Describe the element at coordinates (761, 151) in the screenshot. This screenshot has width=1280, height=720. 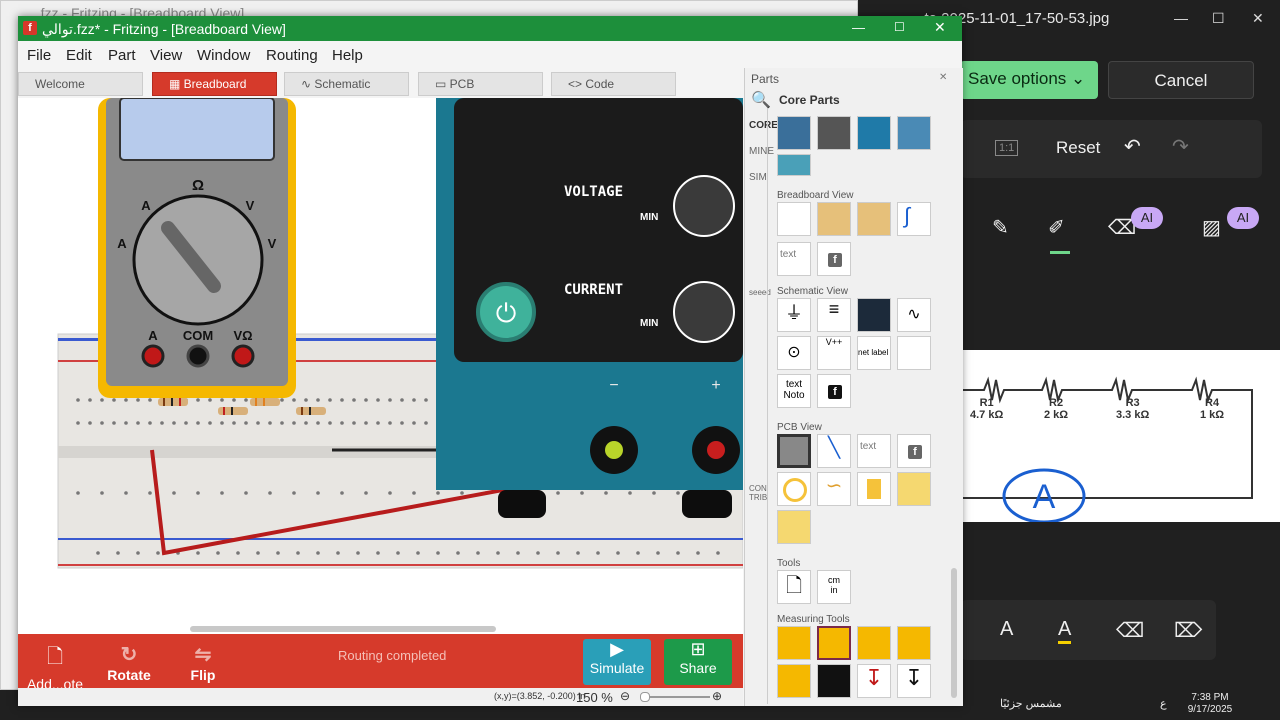
I see `category-mine: MINE` at that location.